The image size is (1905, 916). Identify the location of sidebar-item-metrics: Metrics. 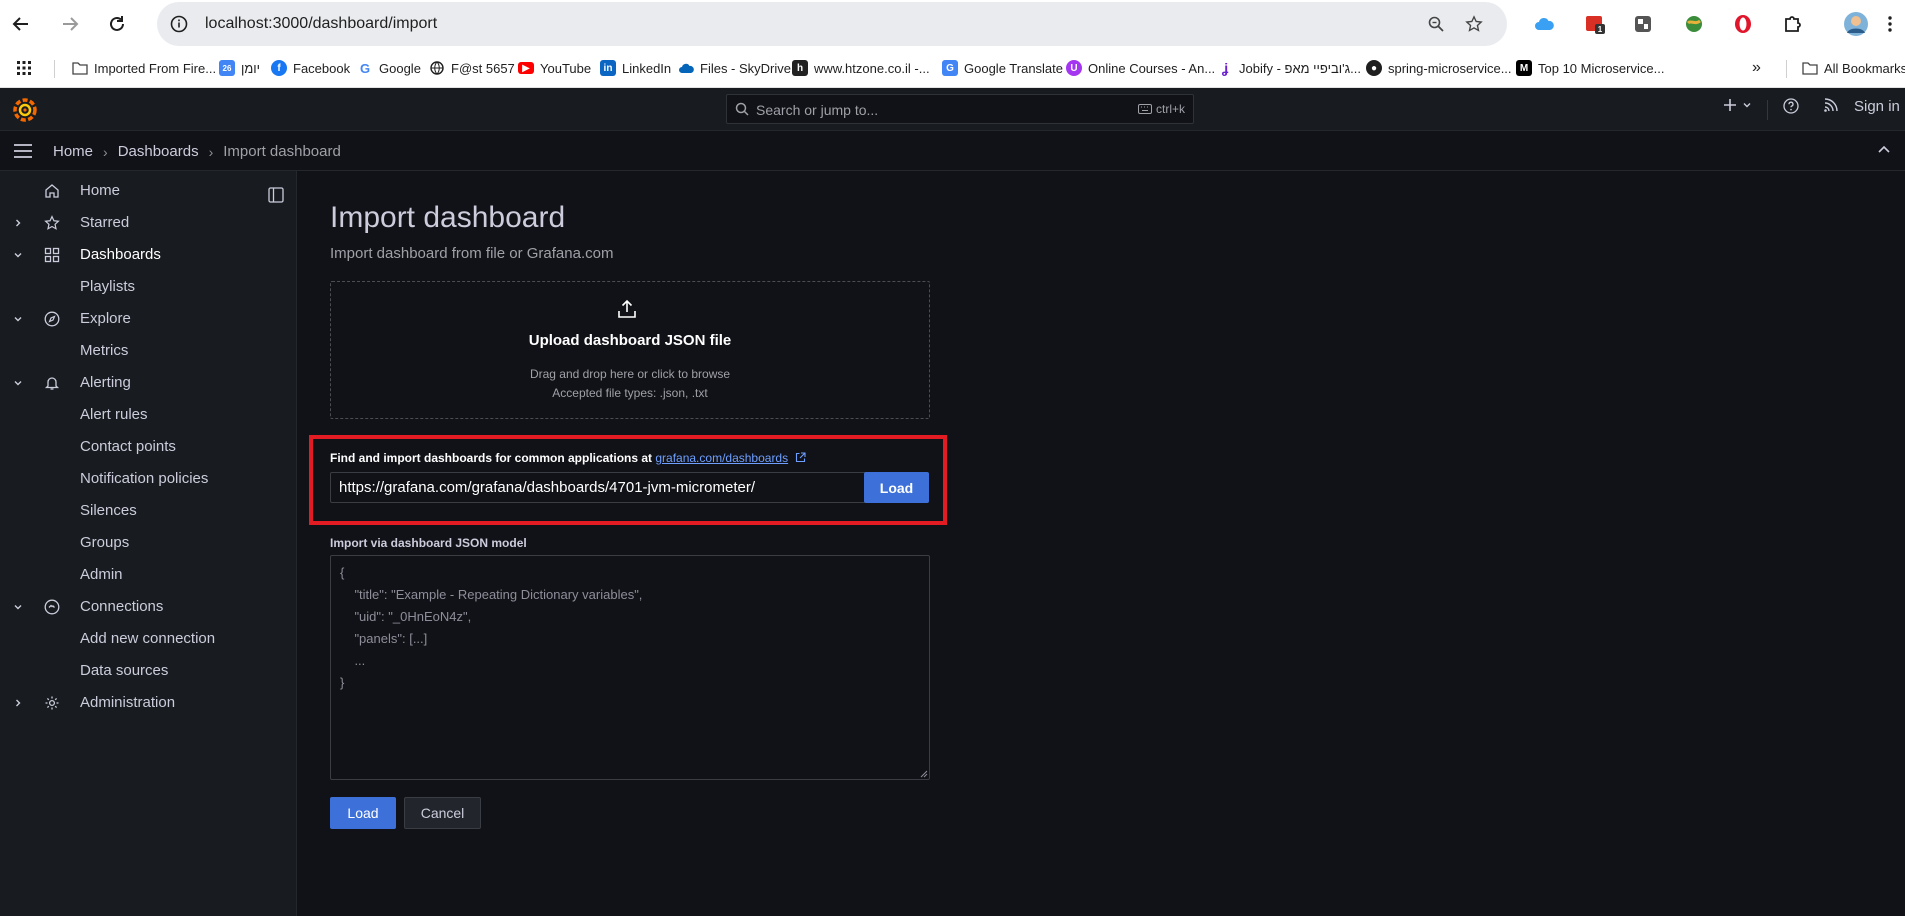
(148, 351).